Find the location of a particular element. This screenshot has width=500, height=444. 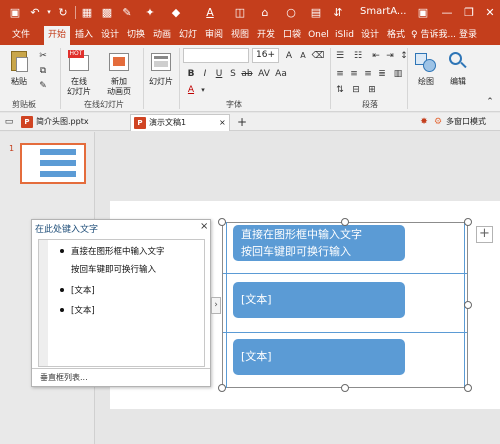

font-color-button-icon: A is located at coordinates (191, 89).